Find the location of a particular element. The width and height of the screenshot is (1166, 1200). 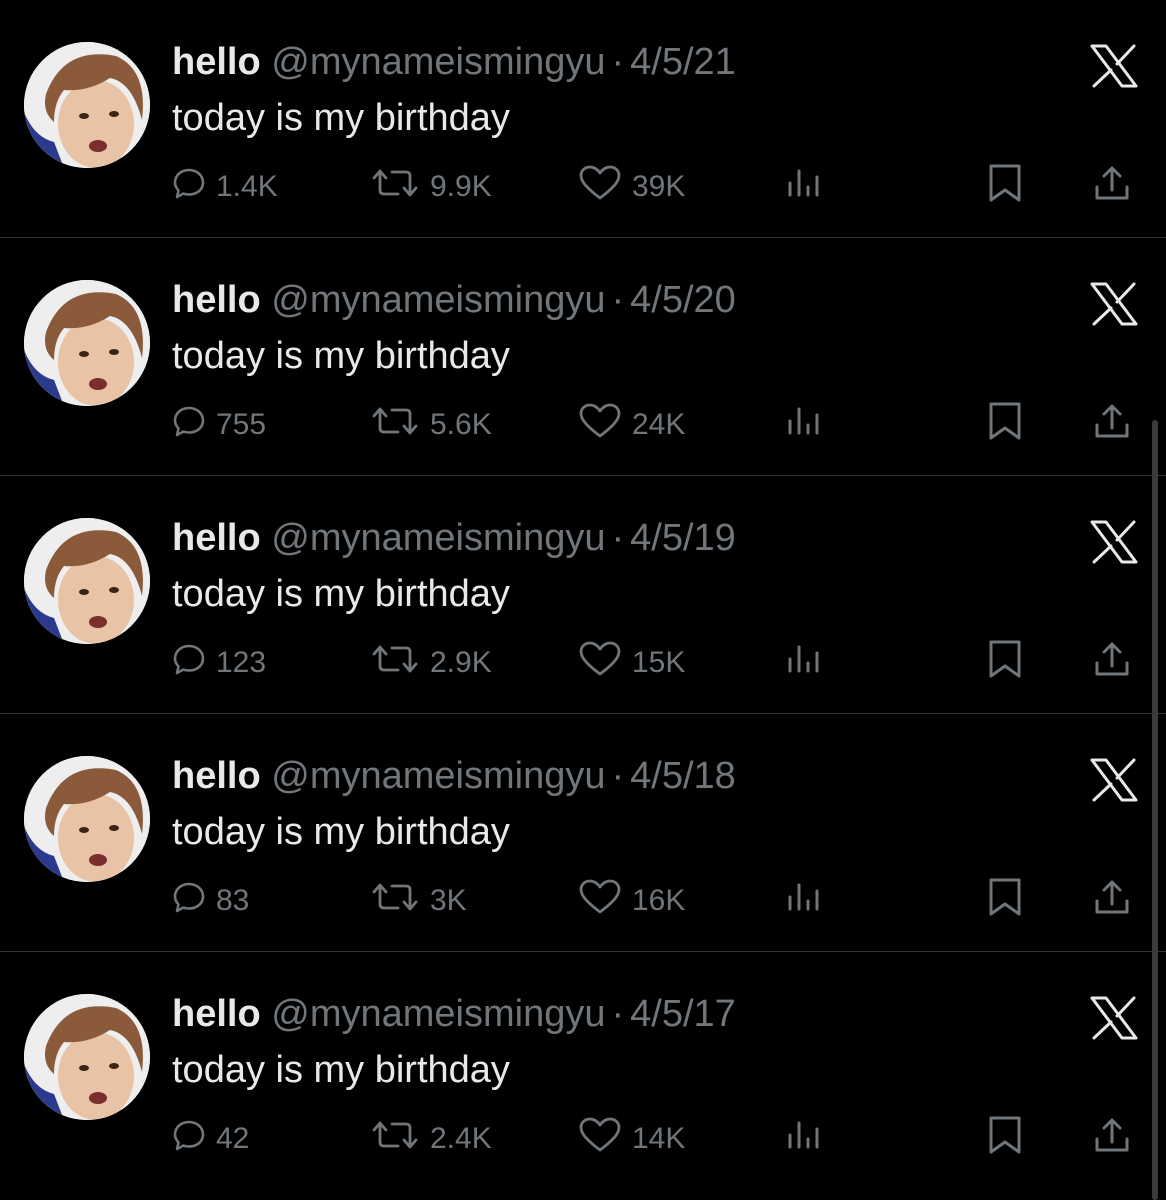

tweet-date: 4/5/19 is located at coordinates (683, 538).